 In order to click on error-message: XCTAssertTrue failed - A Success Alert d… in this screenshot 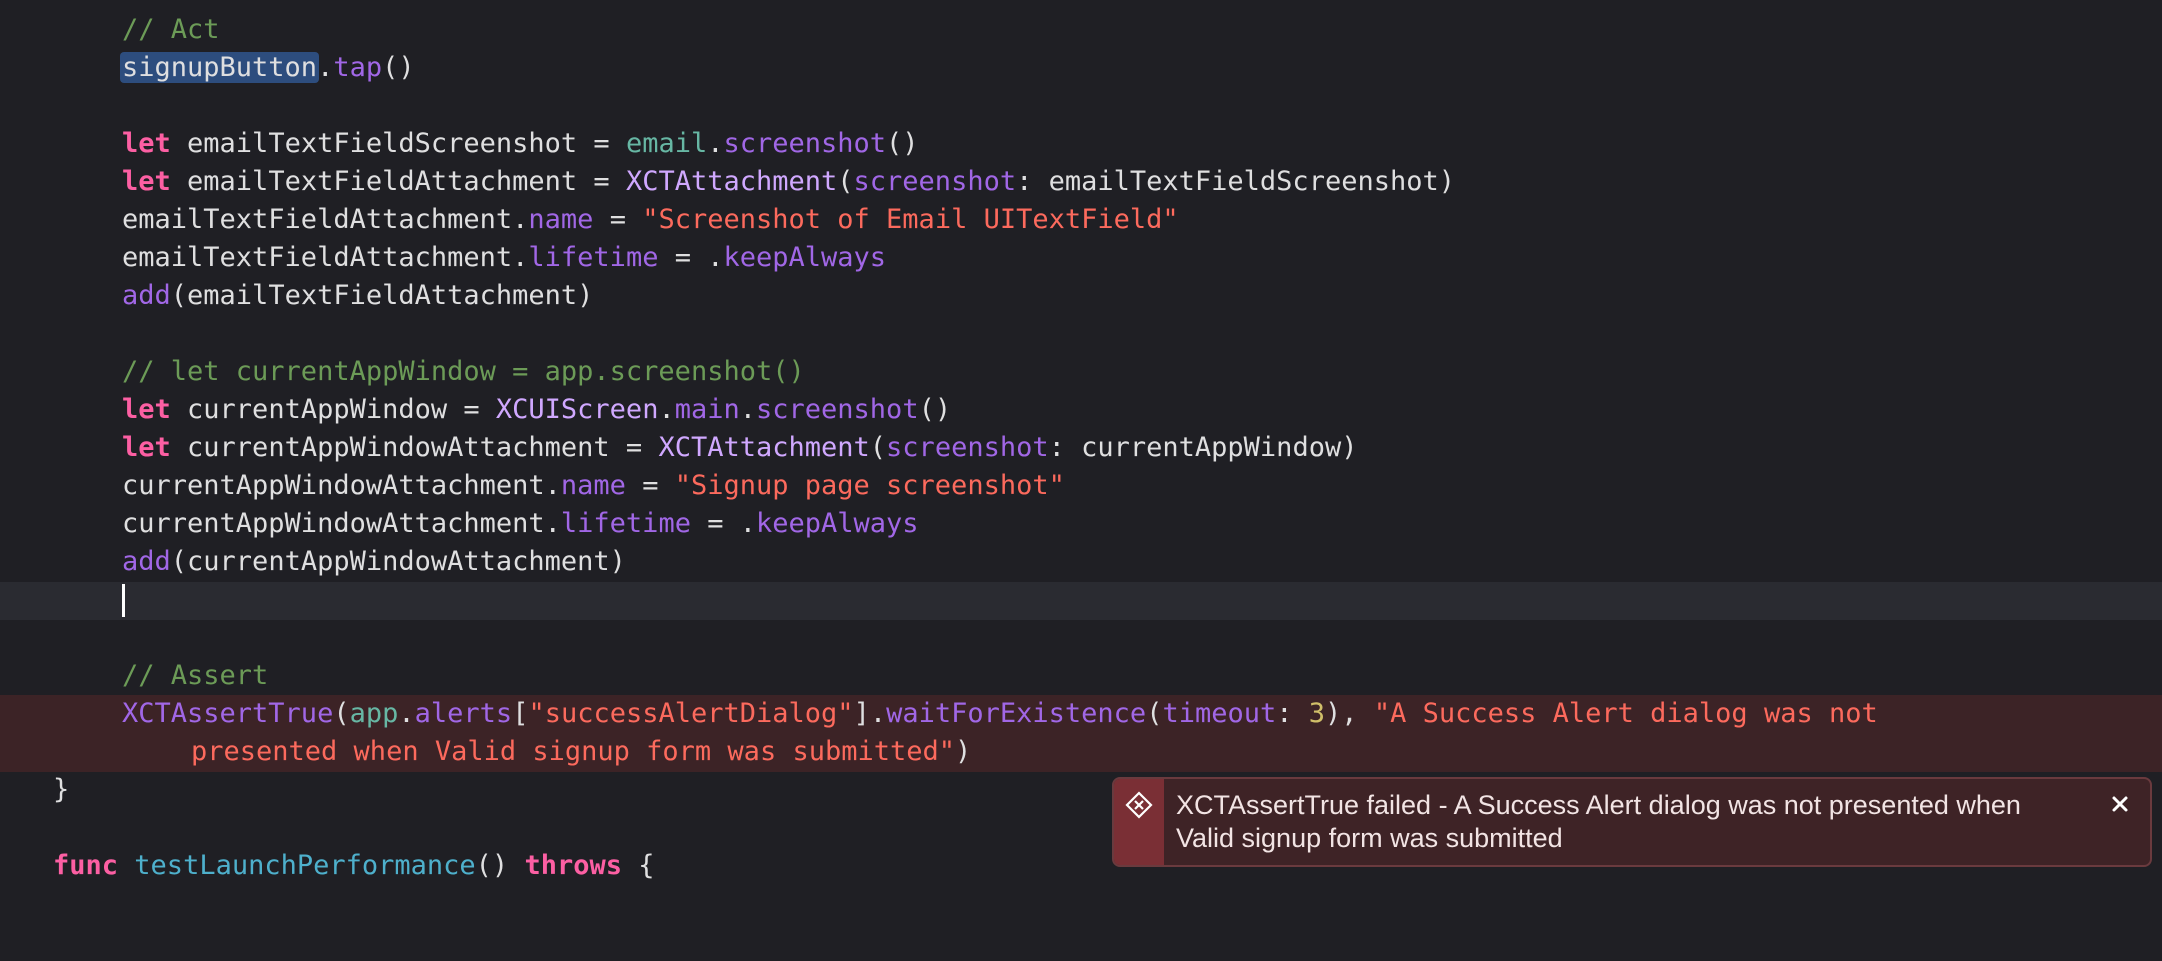, I will do `click(1598, 821)`.